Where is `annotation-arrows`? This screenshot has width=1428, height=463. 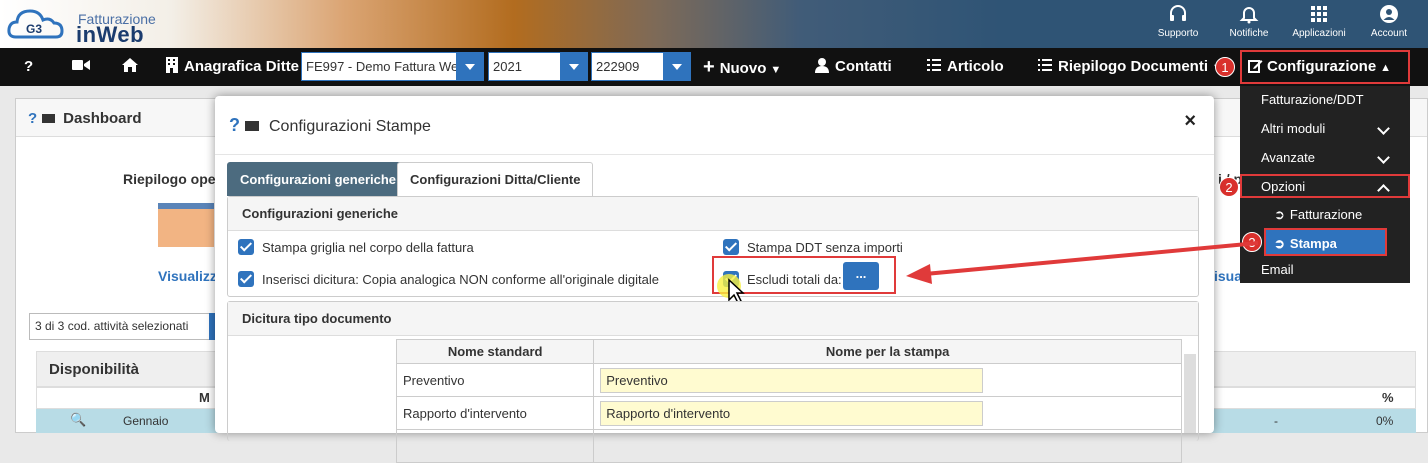
annotation-arrows is located at coordinates (1082, 262).